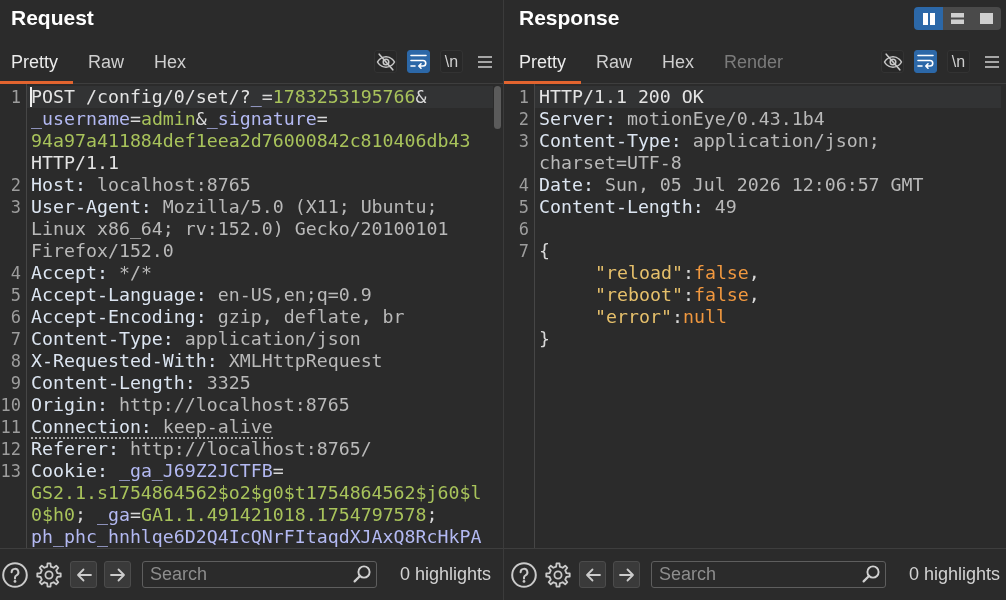 The image size is (1006, 600). Describe the element at coordinates (157, 470) in the screenshot. I see `code-line: Cookie: _ga_J69Z2JCTFB=` at that location.